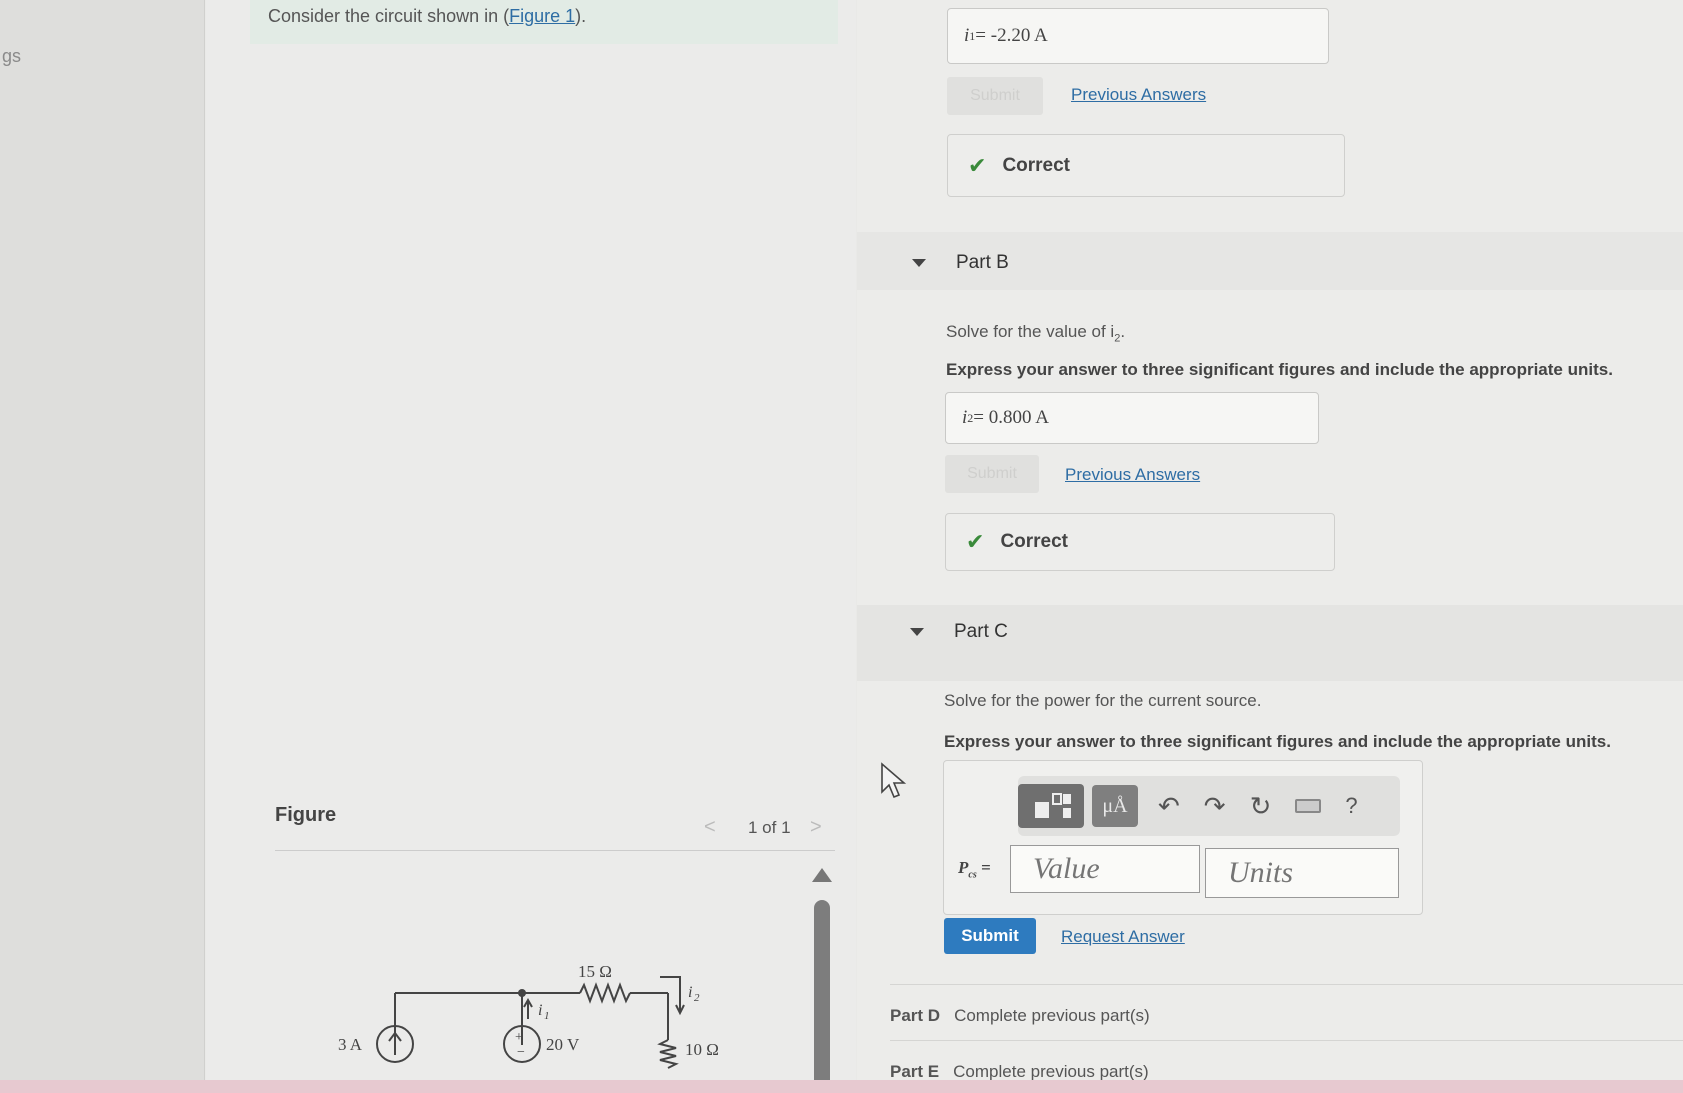  Describe the element at coordinates (1115, 806) in the screenshot. I see `units-button: μÅ` at that location.